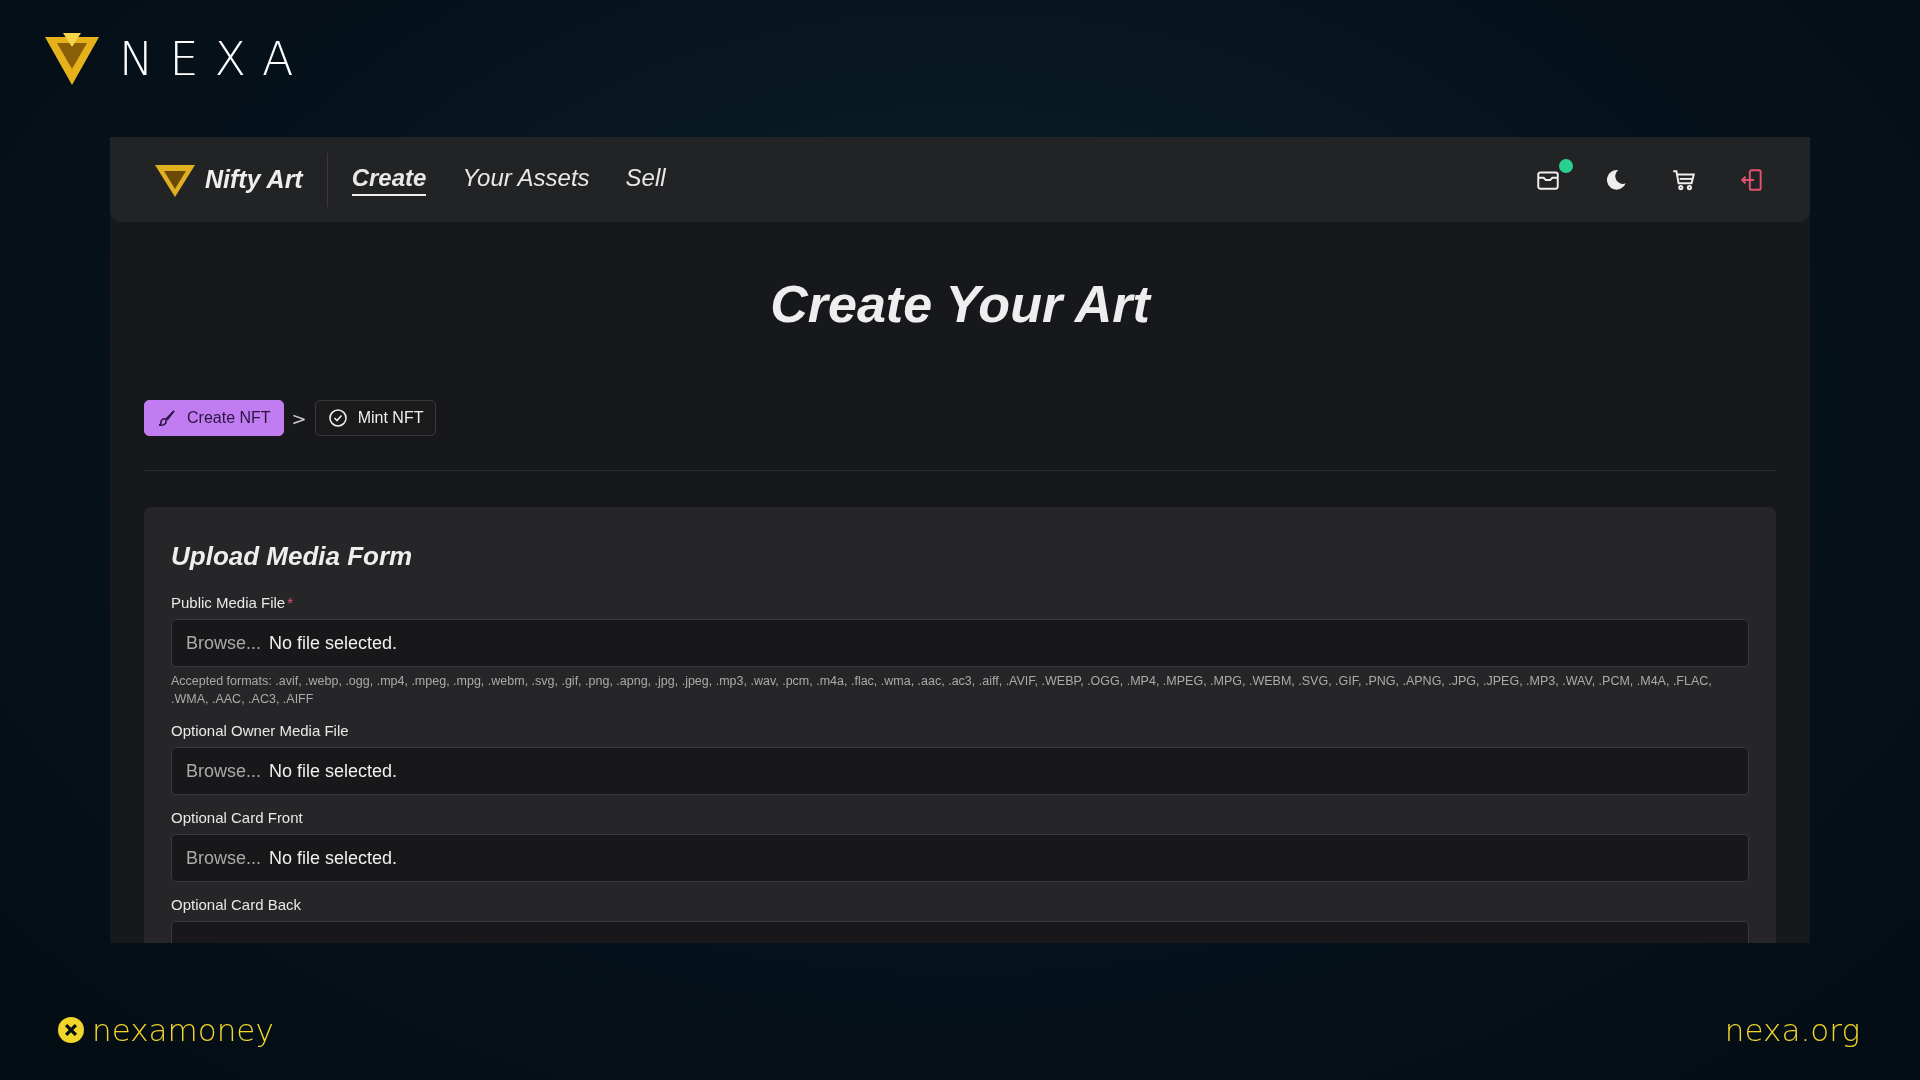  Describe the element at coordinates (645, 179) in the screenshot. I see `nav-link: Sell` at that location.